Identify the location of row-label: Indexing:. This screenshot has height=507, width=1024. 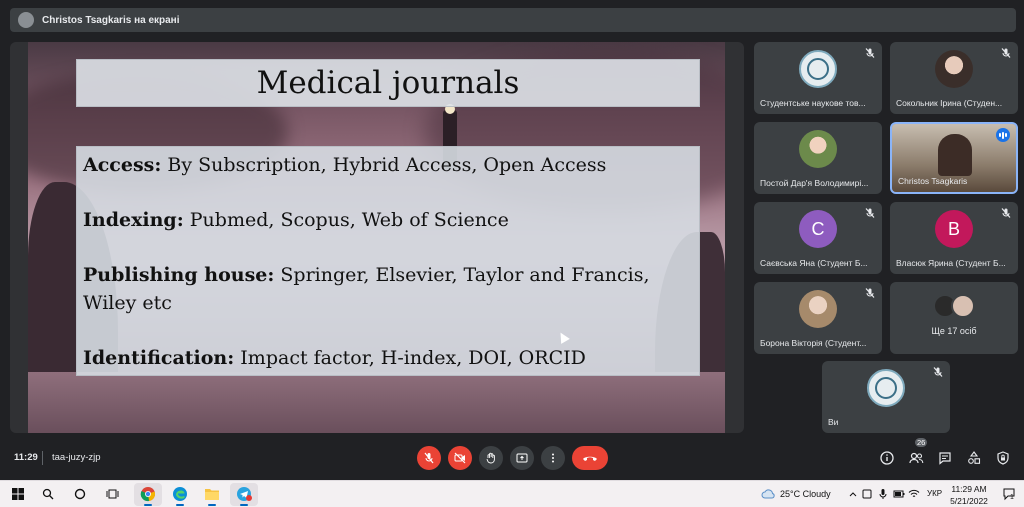
(133, 220).